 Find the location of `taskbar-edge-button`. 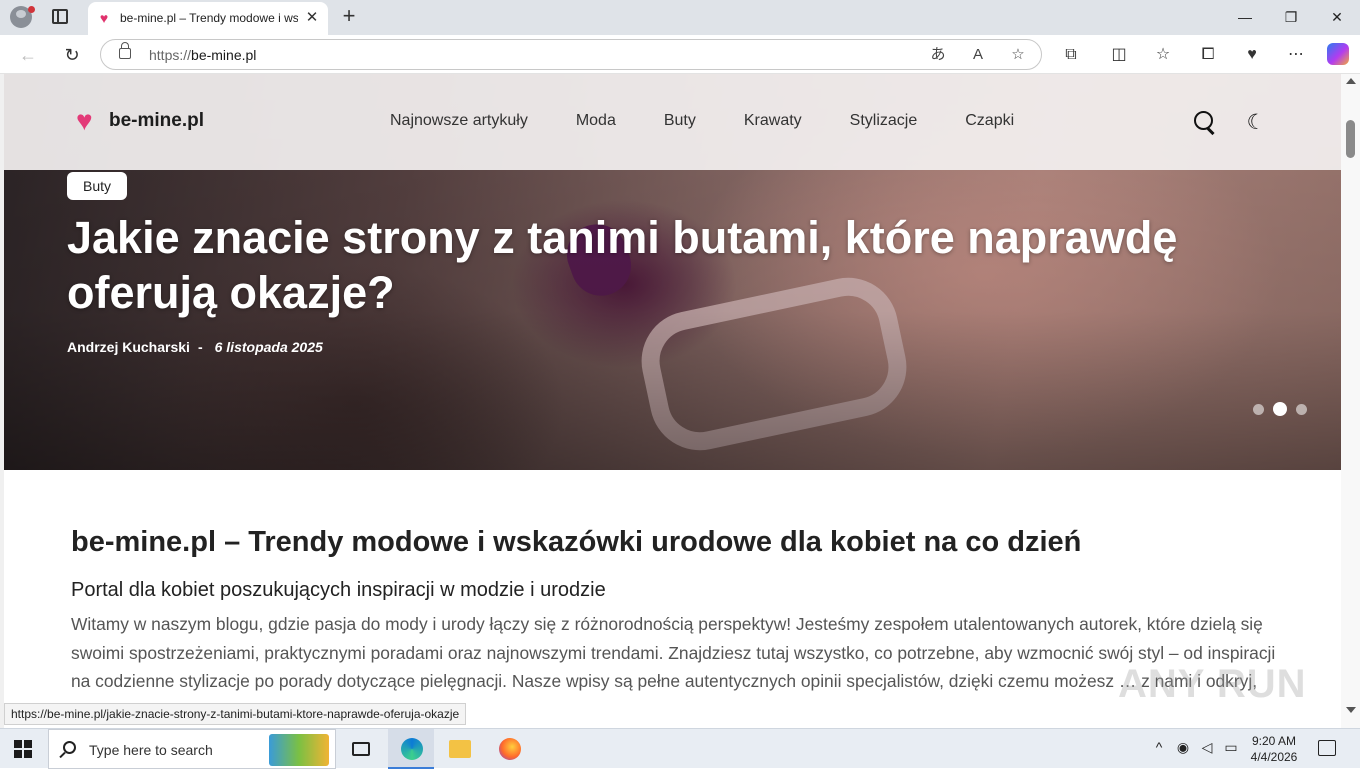

taskbar-edge-button is located at coordinates (411, 749).